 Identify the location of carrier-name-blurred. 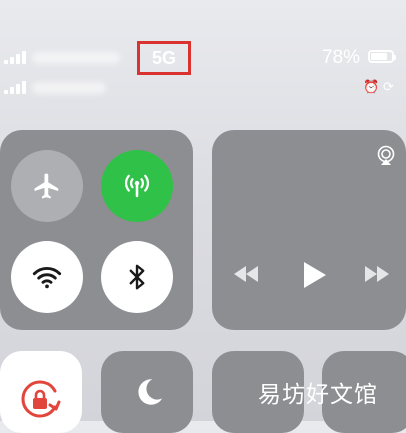
(76, 58).